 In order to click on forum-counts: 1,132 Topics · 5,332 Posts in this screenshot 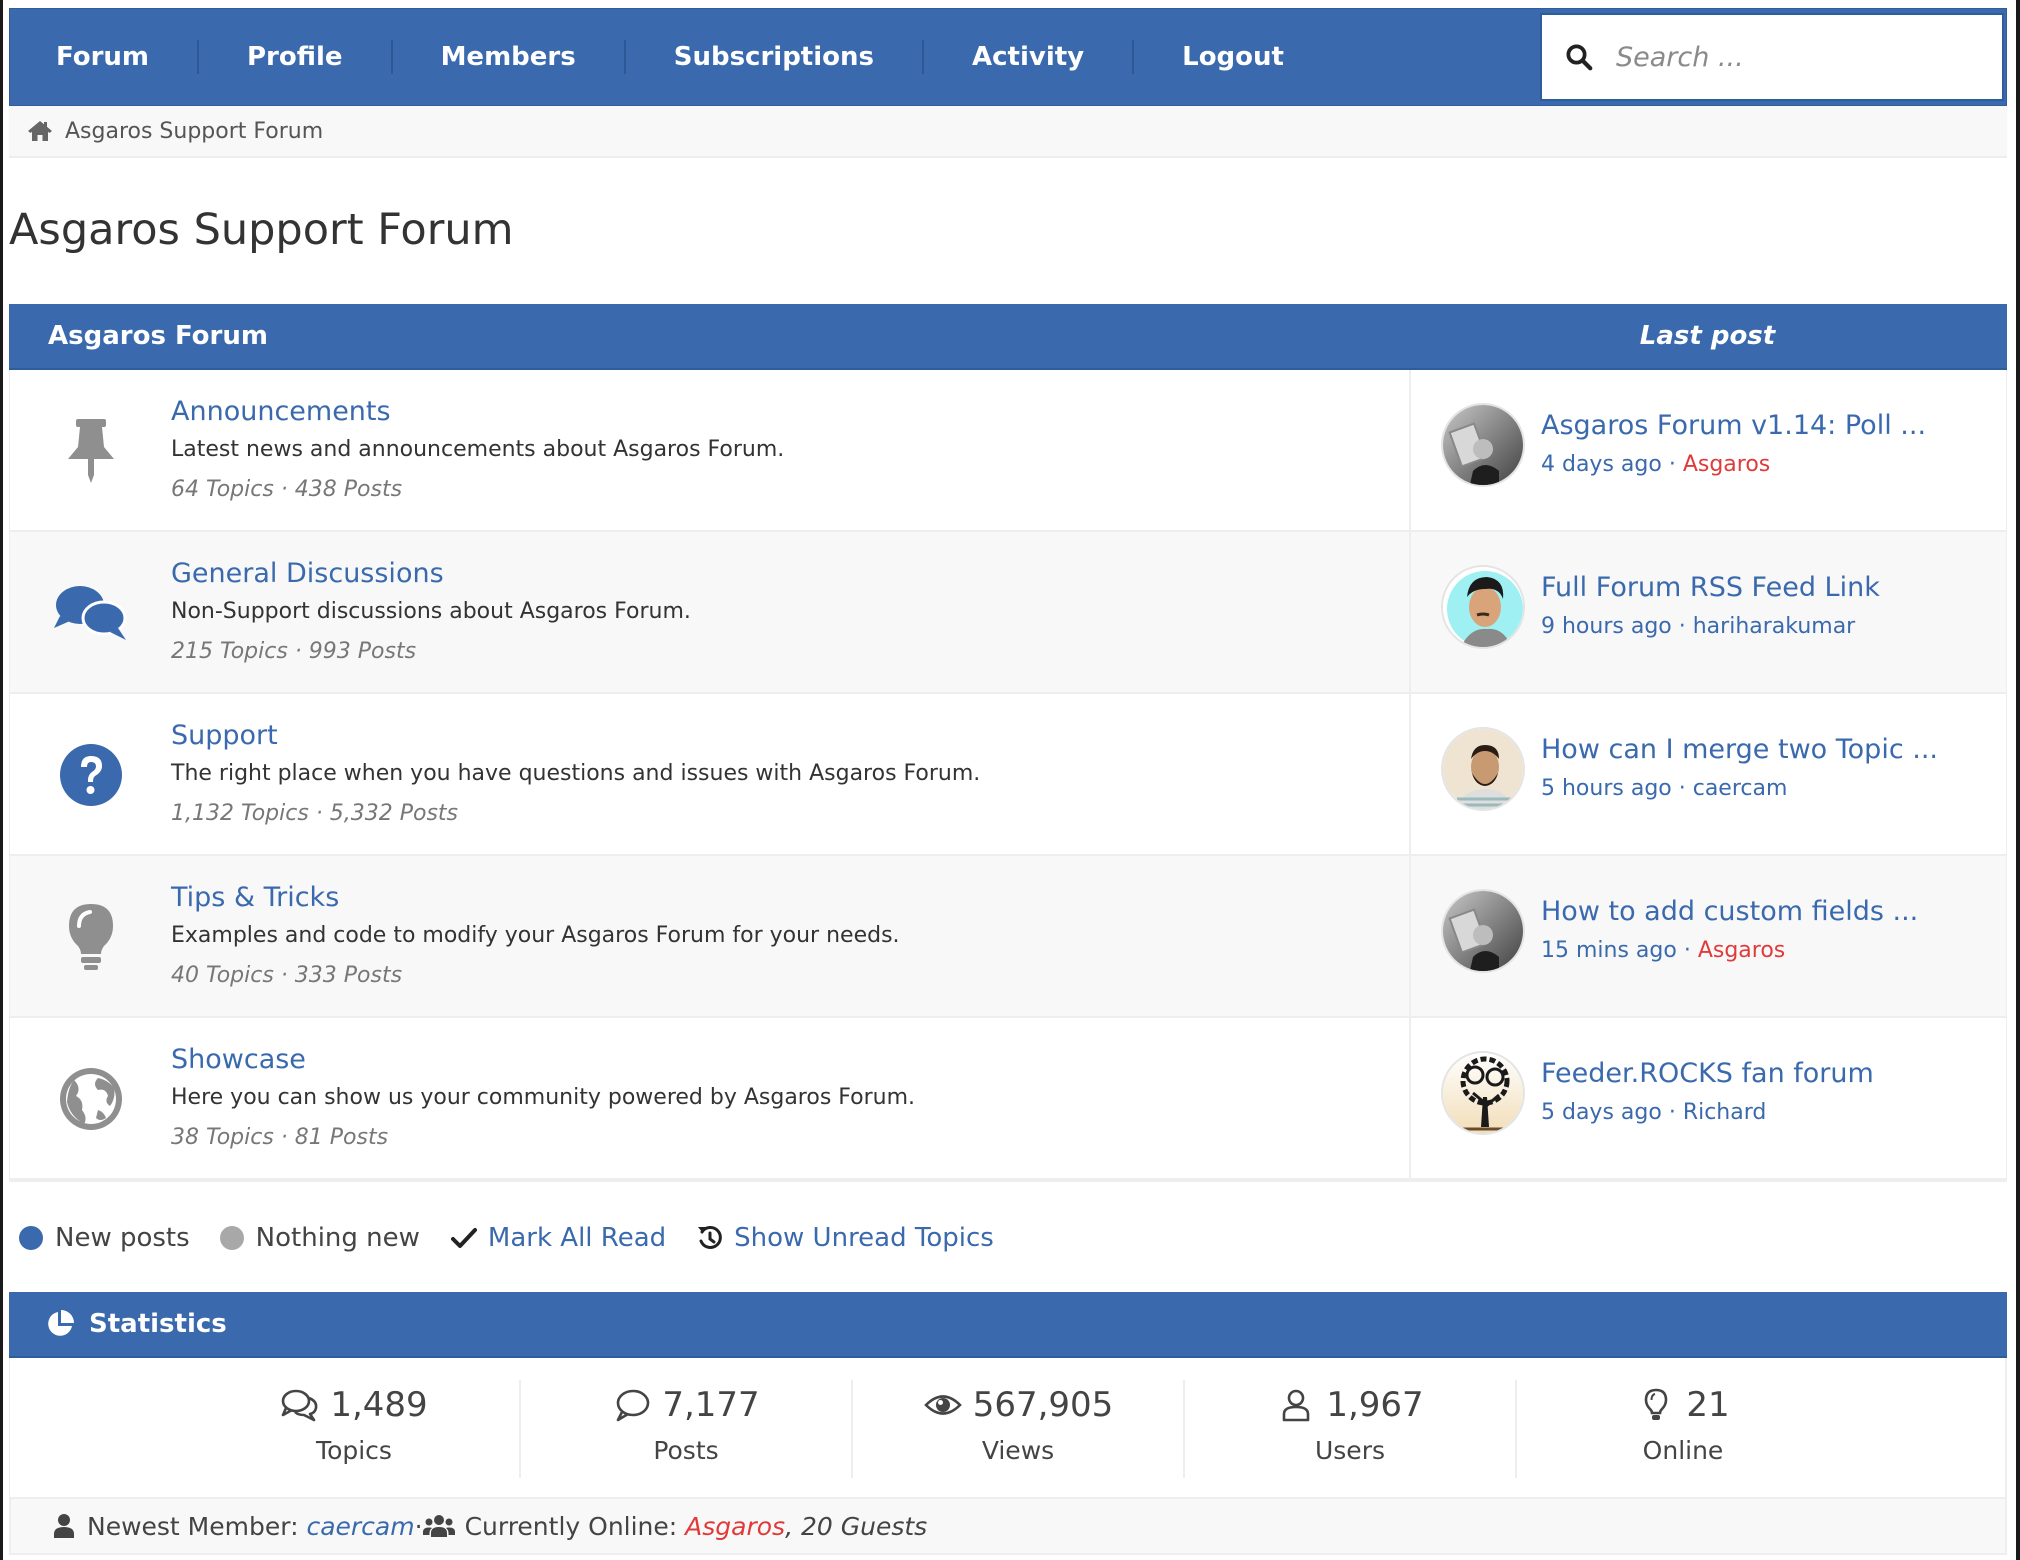, I will do `click(315, 813)`.